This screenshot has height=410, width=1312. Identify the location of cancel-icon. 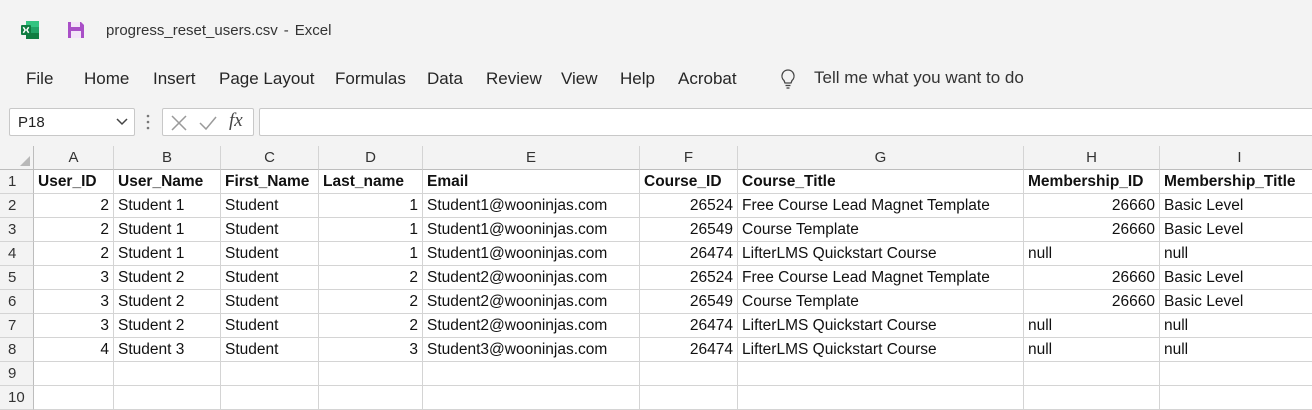
(179, 123).